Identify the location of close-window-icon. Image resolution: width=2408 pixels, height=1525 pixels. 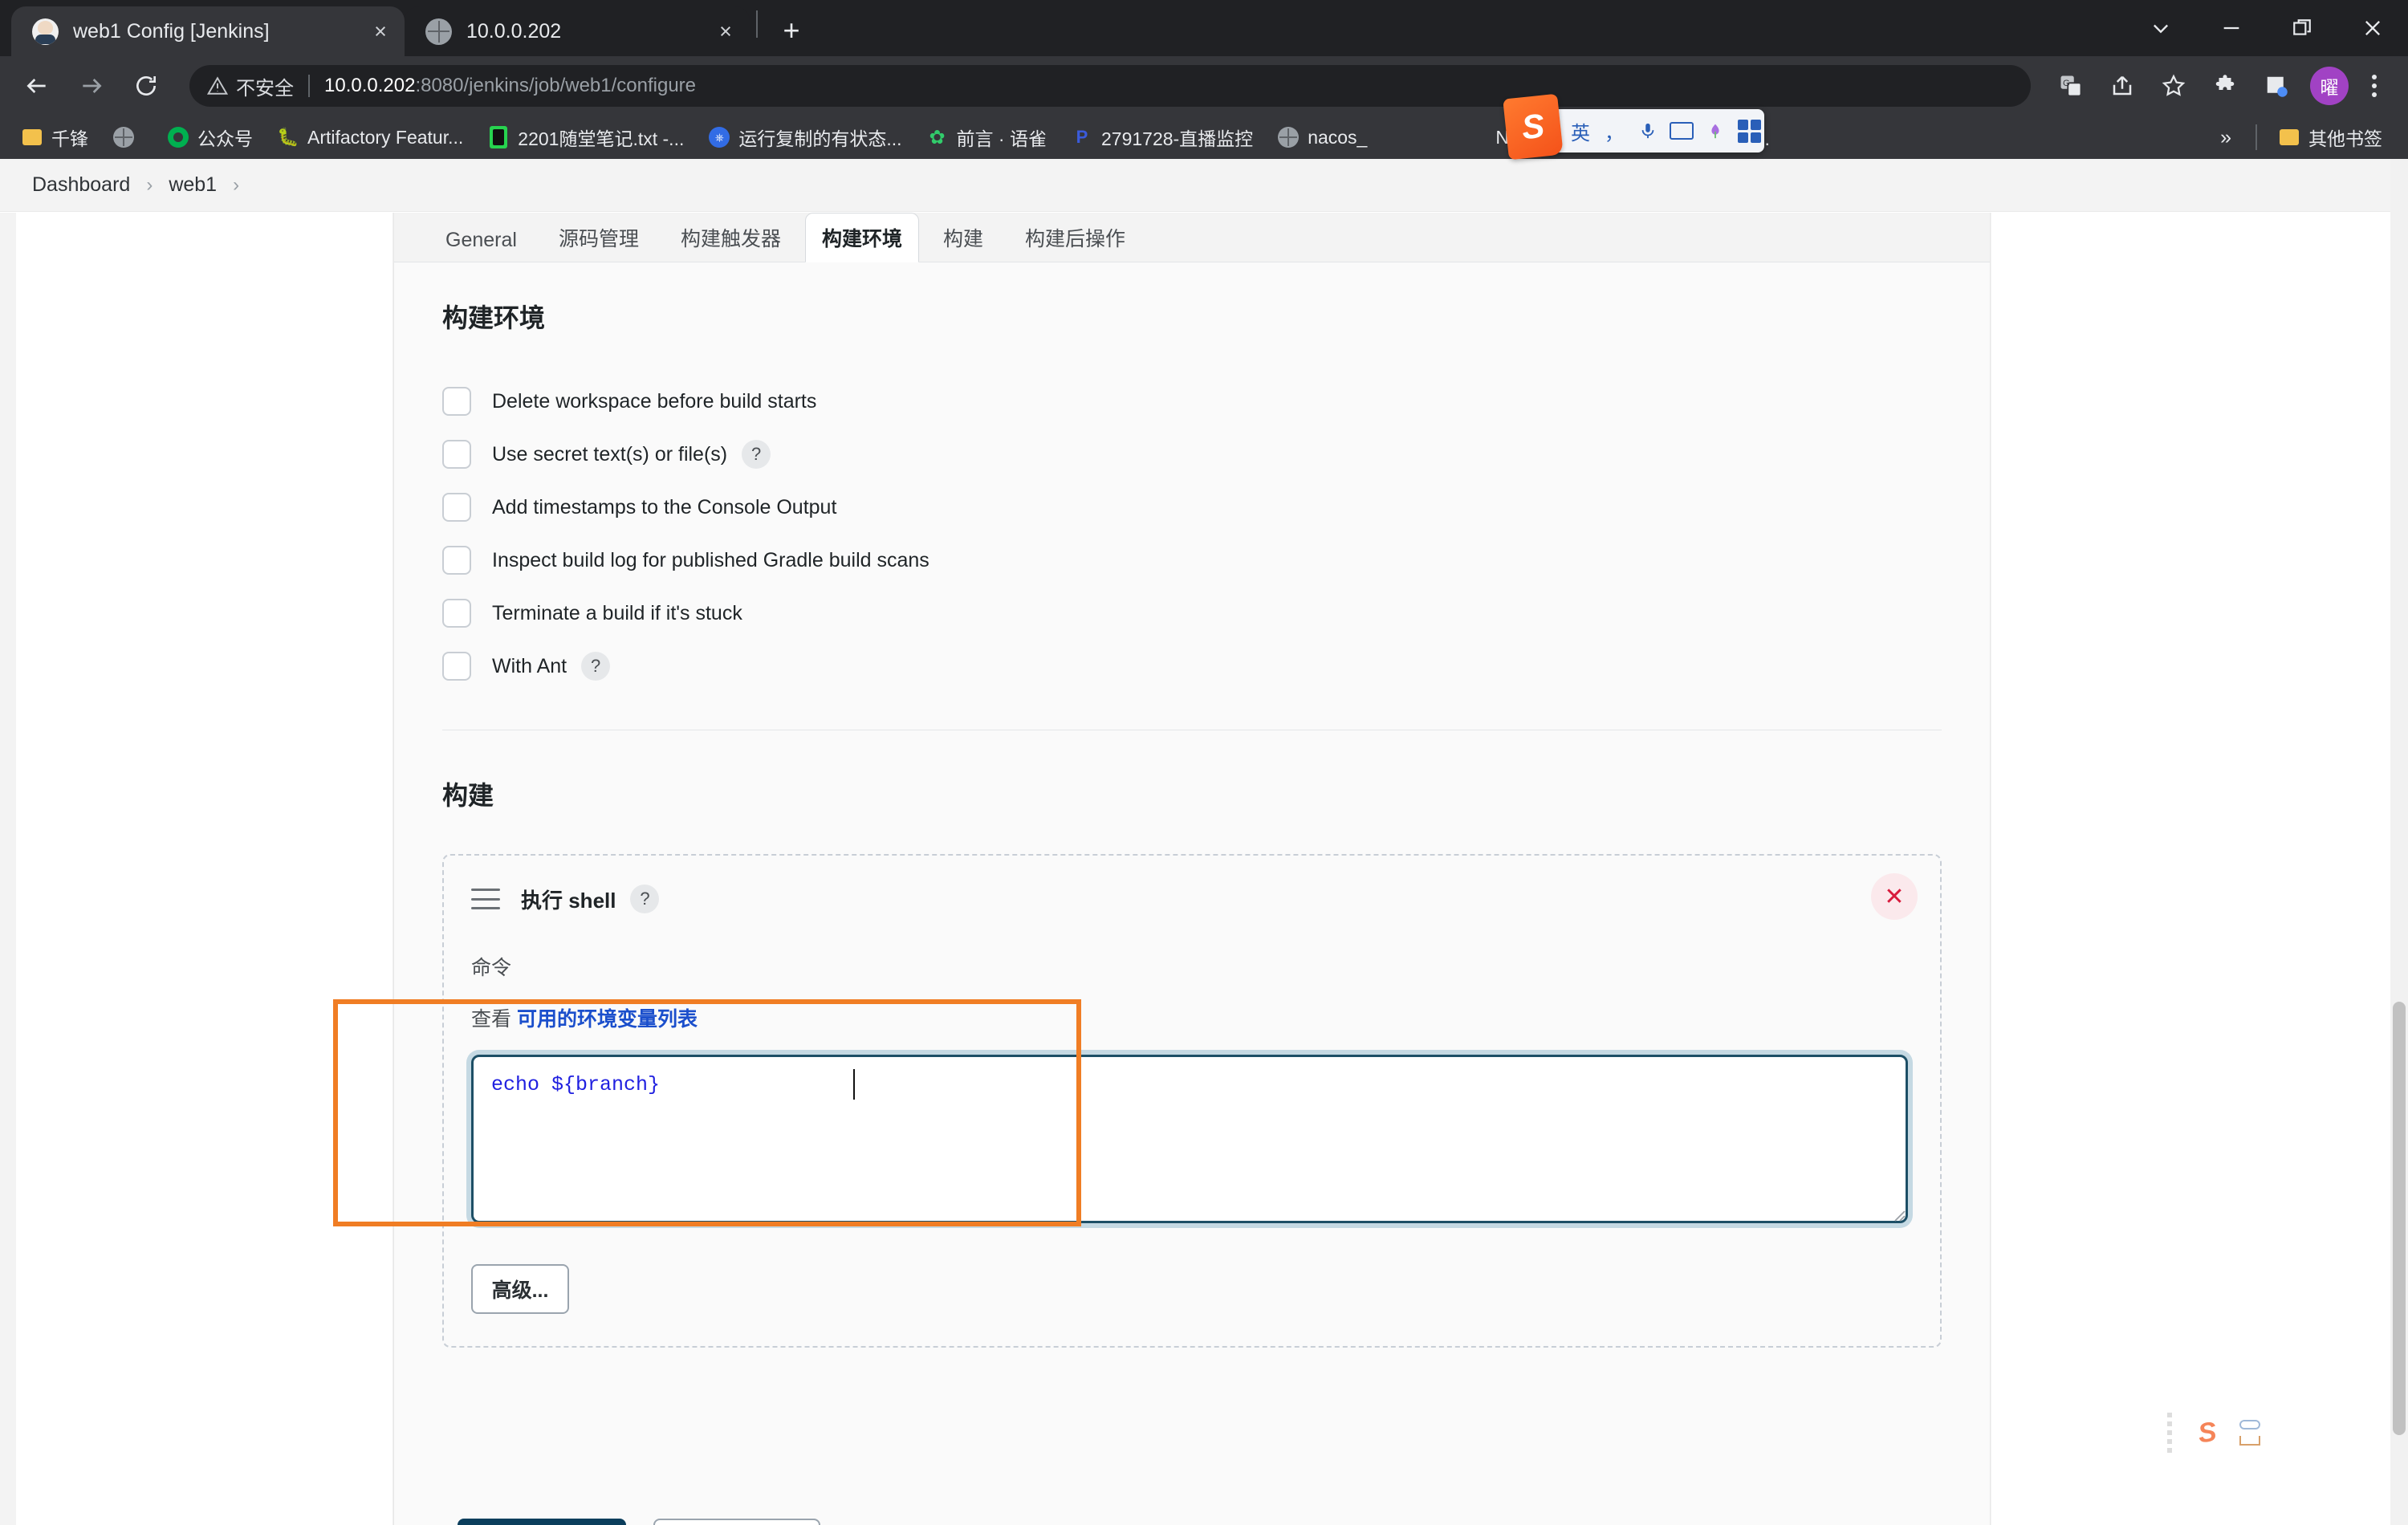
(2372, 28).